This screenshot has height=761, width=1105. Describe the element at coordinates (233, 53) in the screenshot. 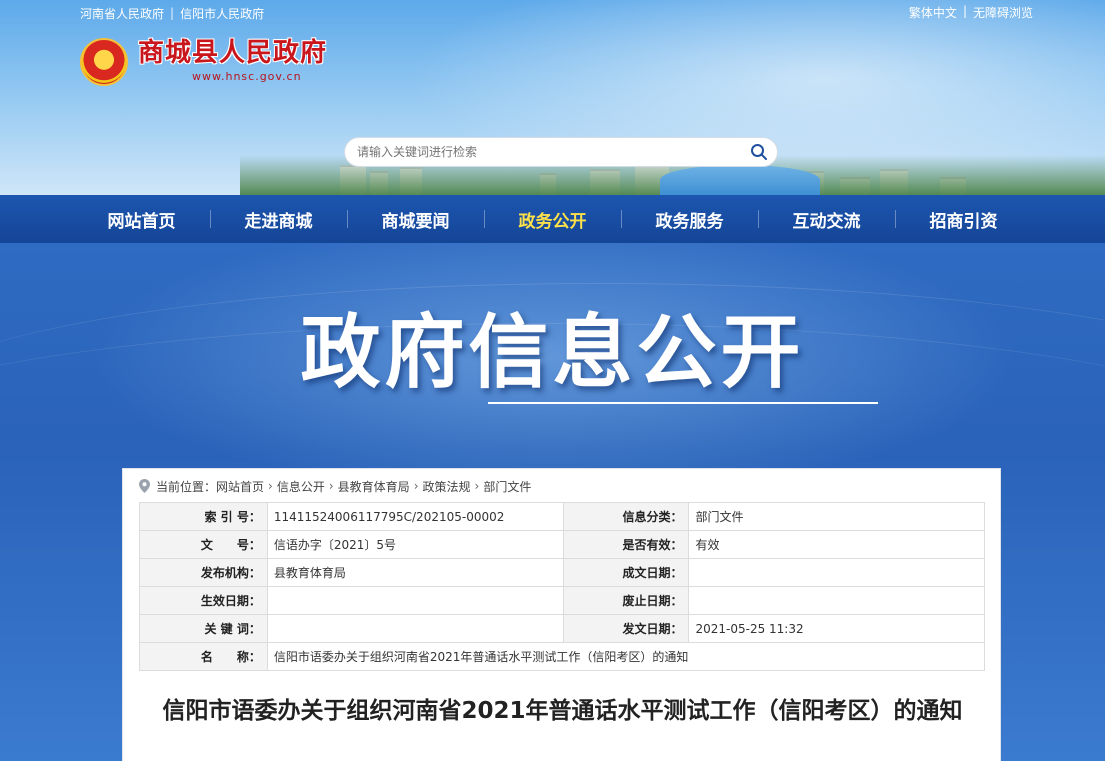

I see `site-title: 商城县人民政府` at that location.